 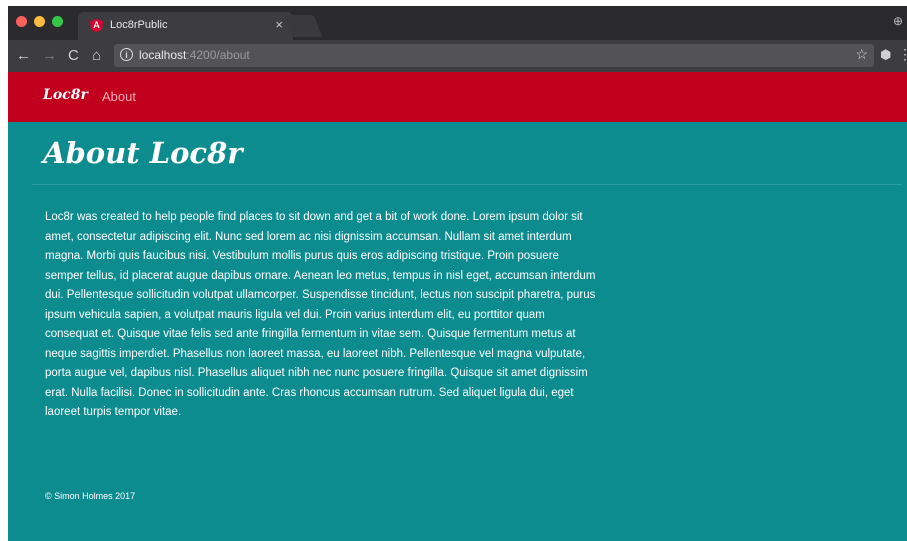 What do you see at coordinates (39, 21) in the screenshot?
I see `minimize-window-button` at bounding box center [39, 21].